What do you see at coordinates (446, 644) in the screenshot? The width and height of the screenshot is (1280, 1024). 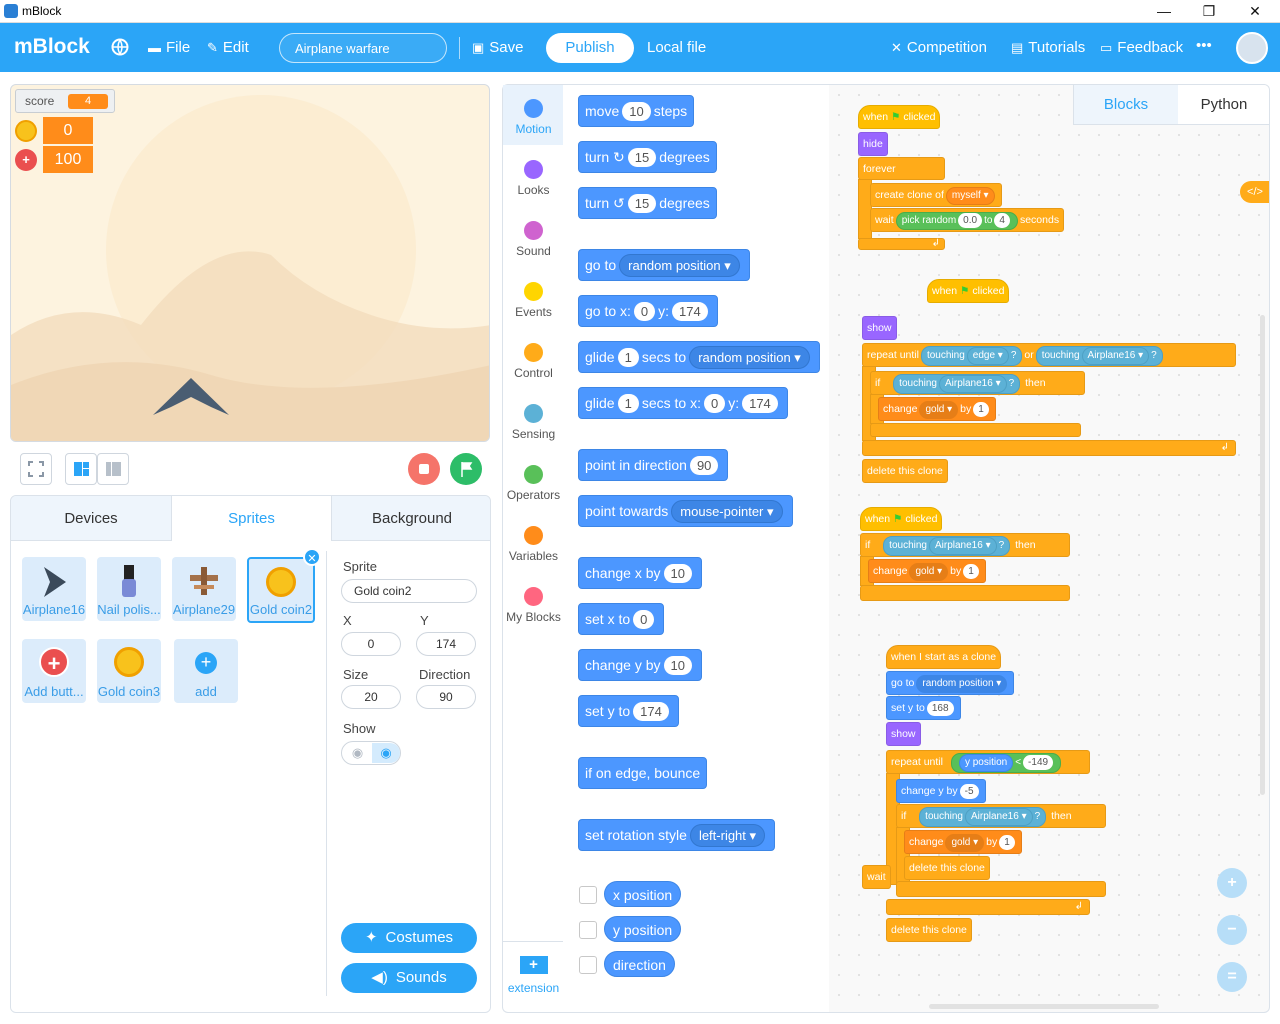 I see `y-input: 174` at bounding box center [446, 644].